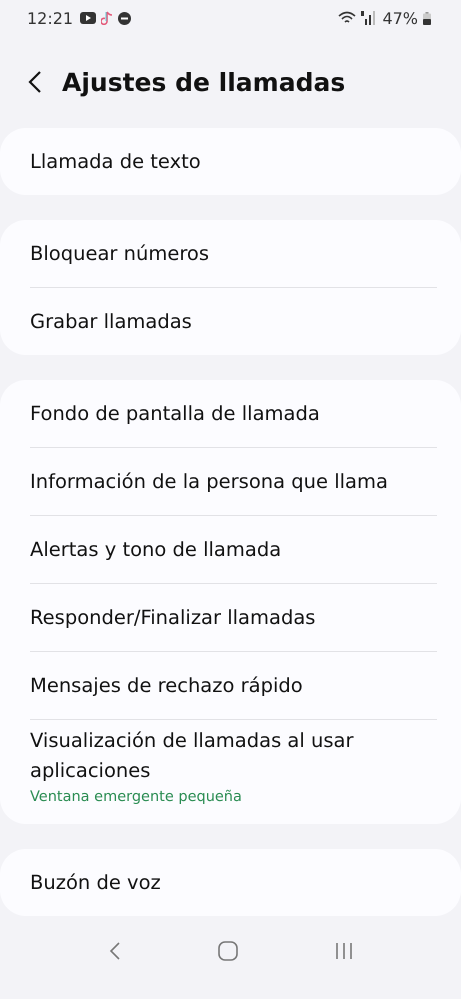  I want to click on settings-item: Bloquear números, so click(230, 253).